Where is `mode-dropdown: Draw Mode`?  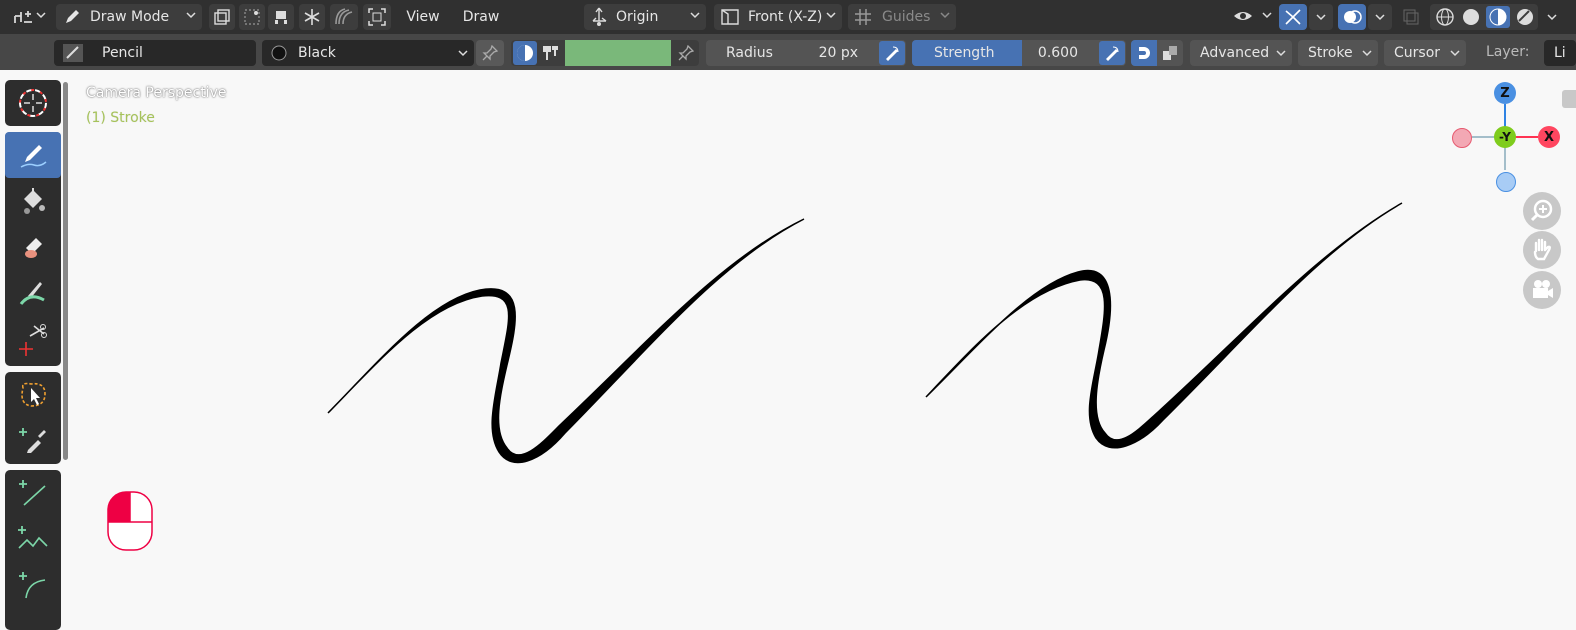
mode-dropdown: Draw Mode is located at coordinates (129, 17).